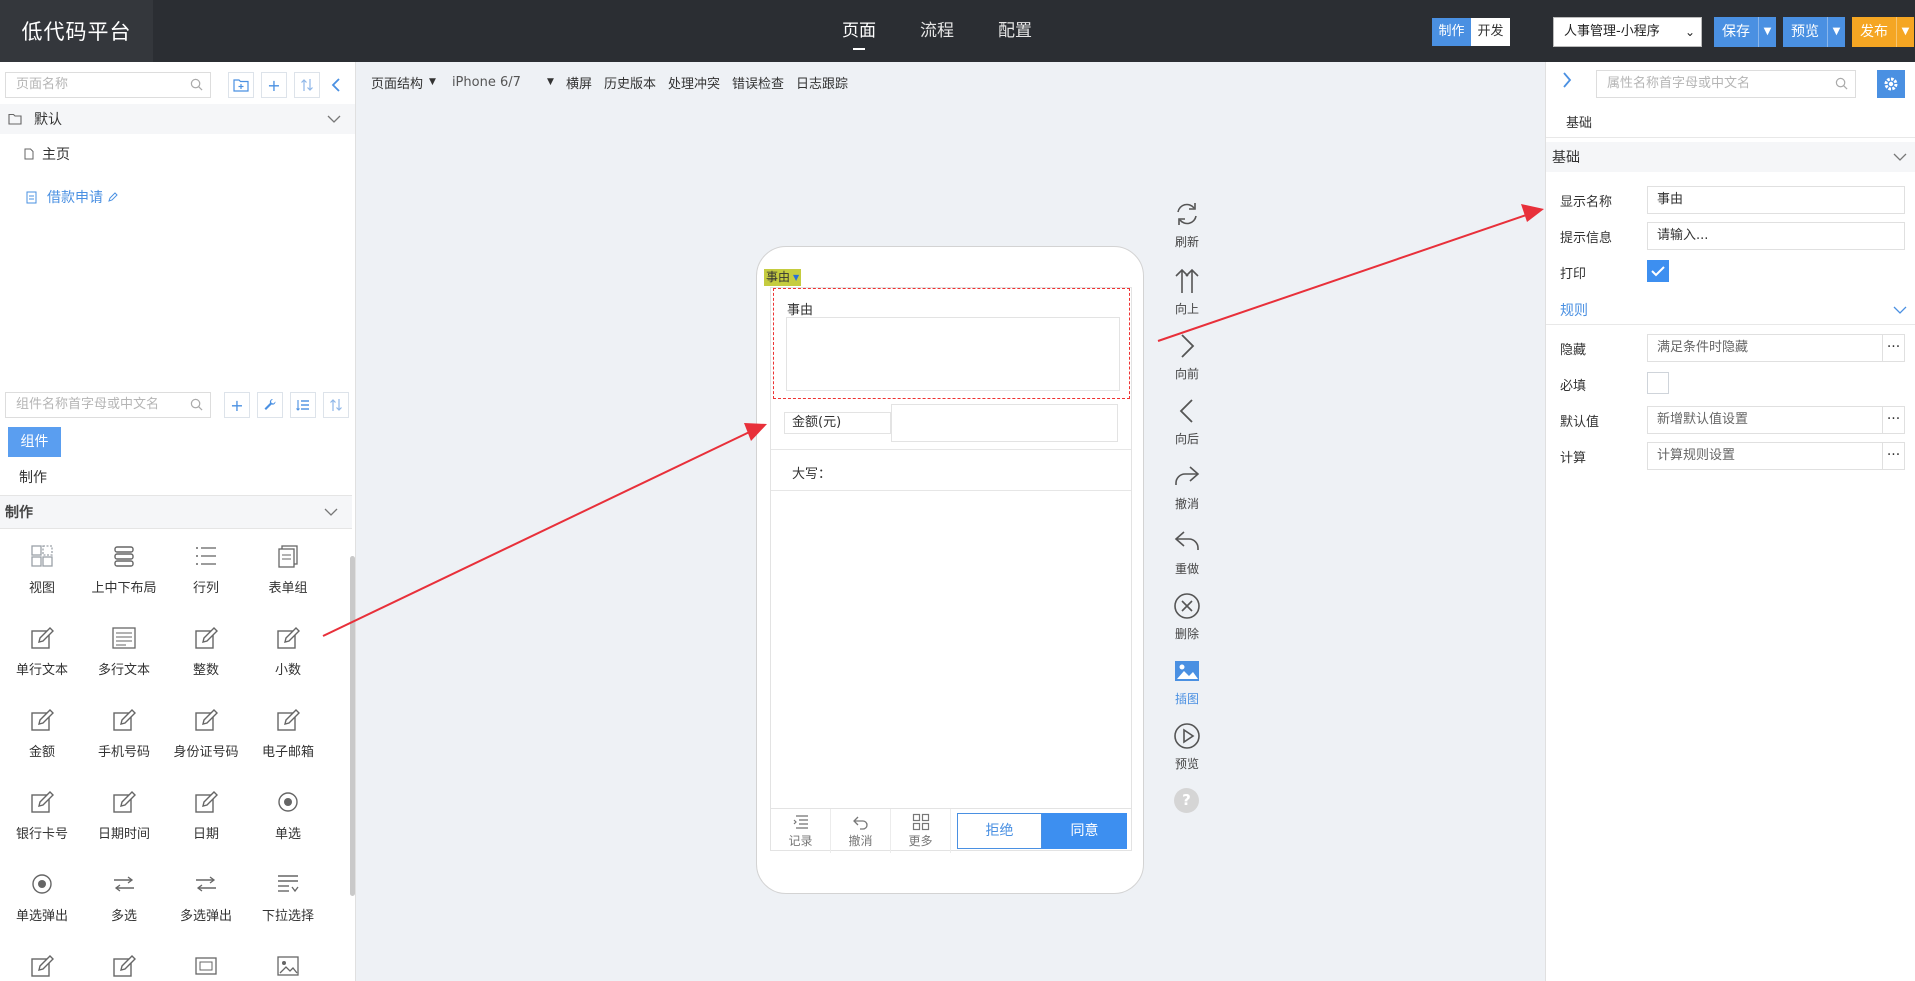 The width and height of the screenshot is (1915, 981). What do you see at coordinates (1905, 32) in the screenshot?
I see `publish-dropdown-caret-icon: ▼` at bounding box center [1905, 32].